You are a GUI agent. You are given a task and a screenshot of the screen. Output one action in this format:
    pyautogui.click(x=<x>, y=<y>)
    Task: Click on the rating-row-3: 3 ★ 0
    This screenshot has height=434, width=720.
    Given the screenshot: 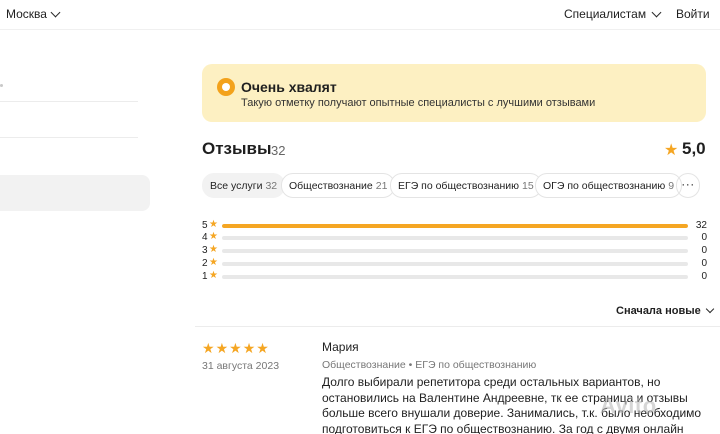 What is the action you would take?
    pyautogui.click(x=454, y=250)
    